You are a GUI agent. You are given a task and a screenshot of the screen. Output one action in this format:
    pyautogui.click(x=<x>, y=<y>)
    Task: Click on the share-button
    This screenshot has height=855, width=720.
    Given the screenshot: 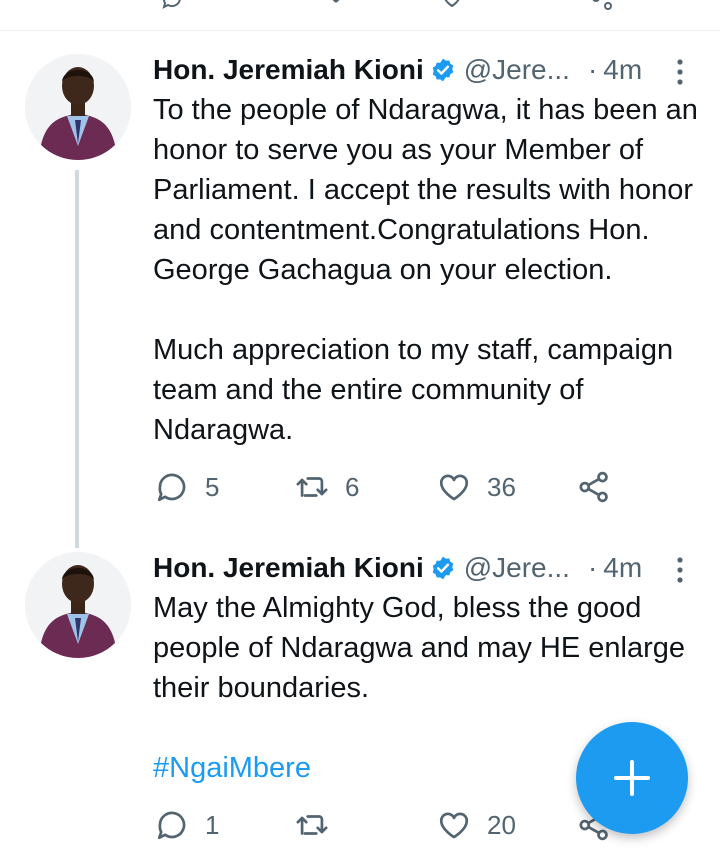 What is the action you would take?
    pyautogui.click(x=594, y=487)
    